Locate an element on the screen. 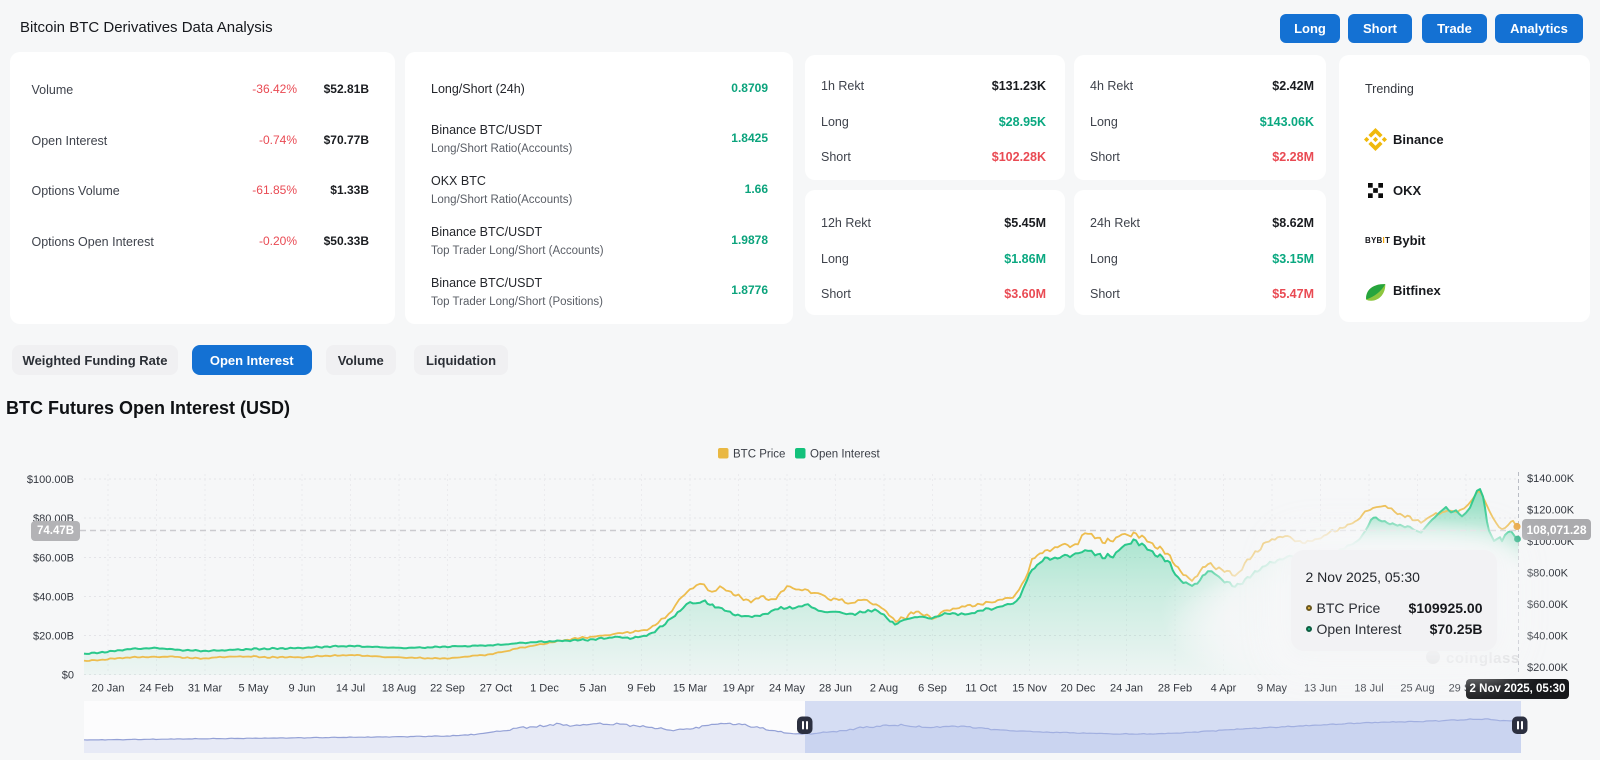 This screenshot has height=760, width=1600. svg-text: 28 Jun is located at coordinates (835, 689).